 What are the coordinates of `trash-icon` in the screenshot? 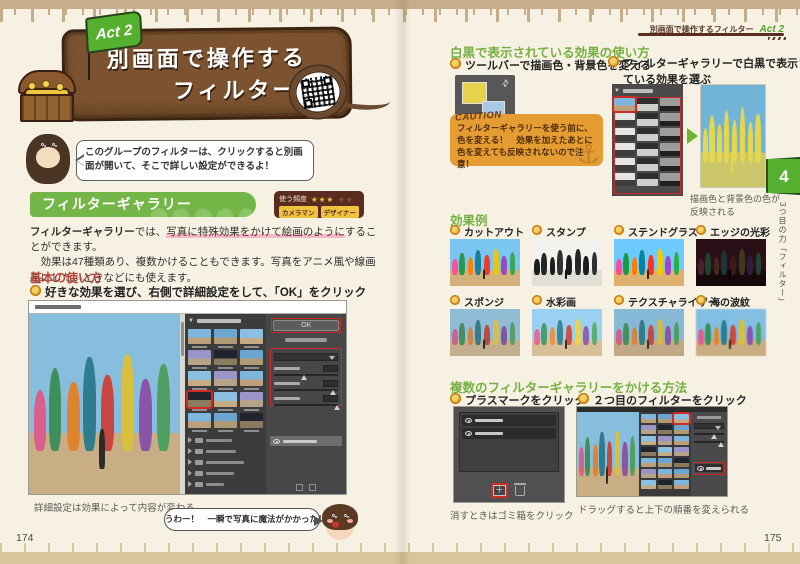 It's located at (520, 489).